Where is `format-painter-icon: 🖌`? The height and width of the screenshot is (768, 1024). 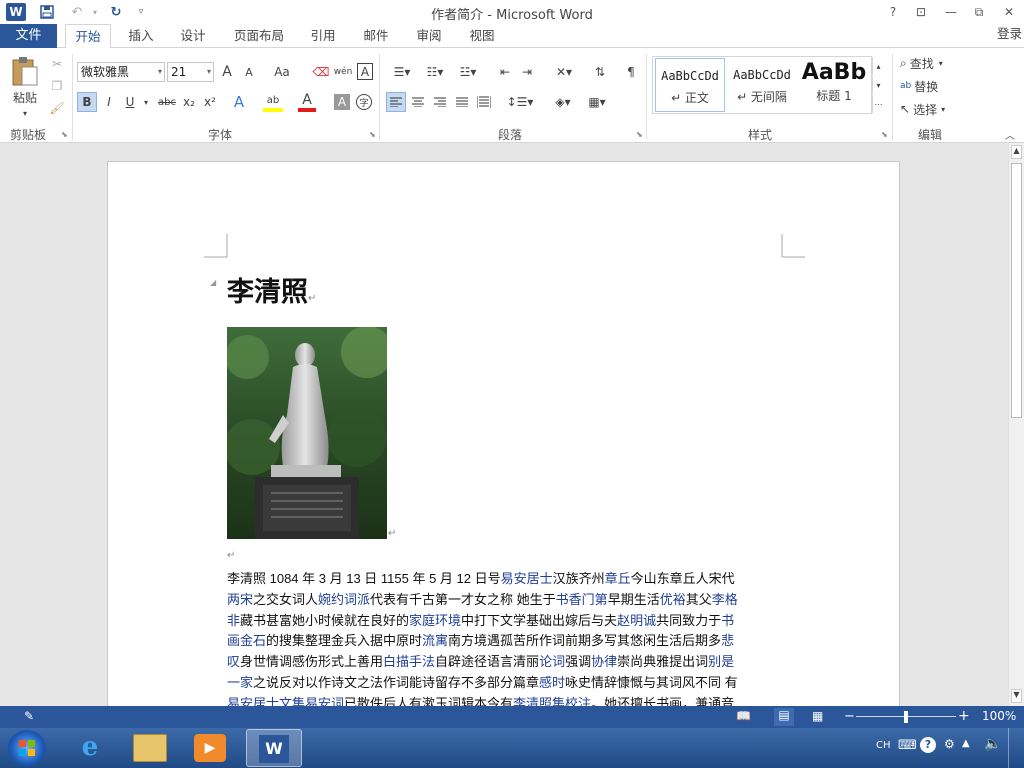
format-painter-icon: 🖌 is located at coordinates (57, 108).